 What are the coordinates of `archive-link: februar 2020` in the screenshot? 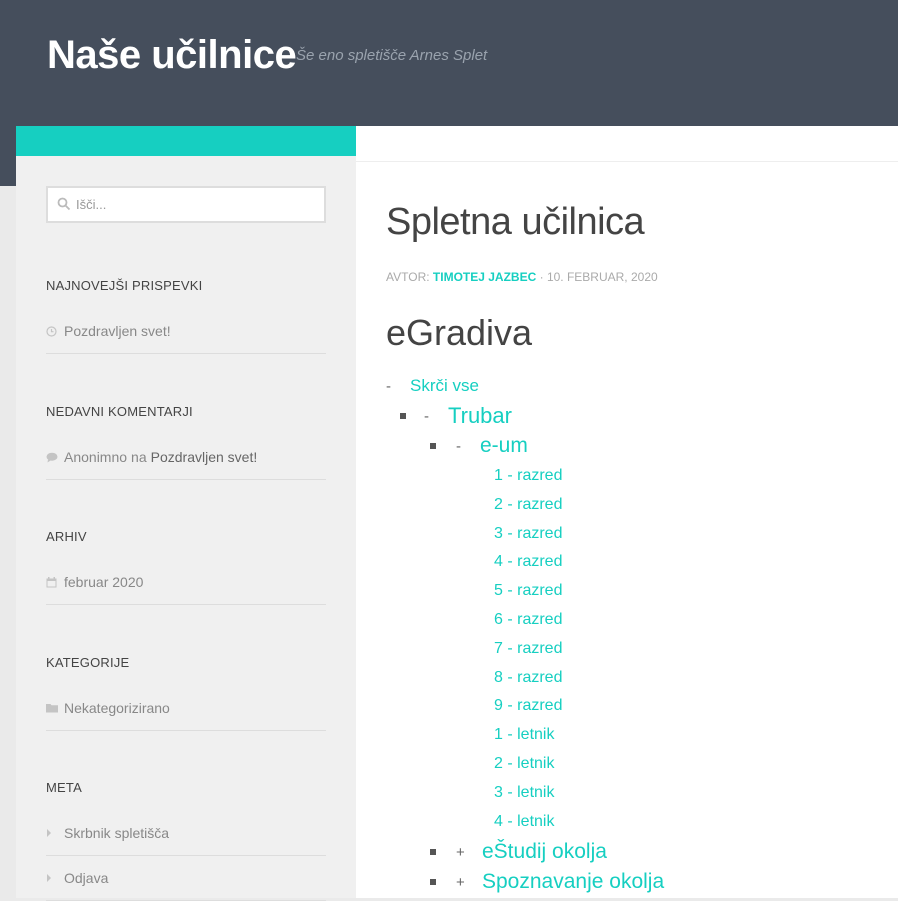 It's located at (103, 582).